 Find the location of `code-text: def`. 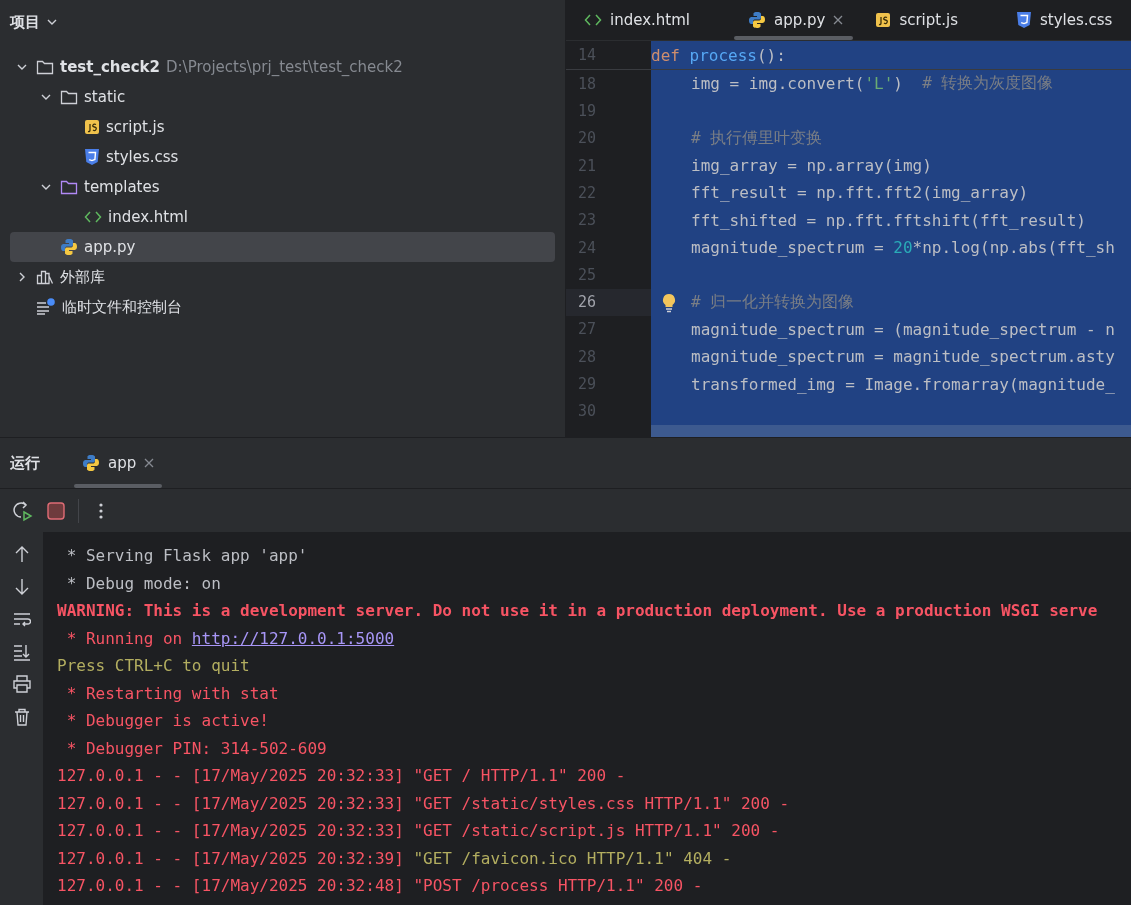

code-text: def is located at coordinates (666, 55).